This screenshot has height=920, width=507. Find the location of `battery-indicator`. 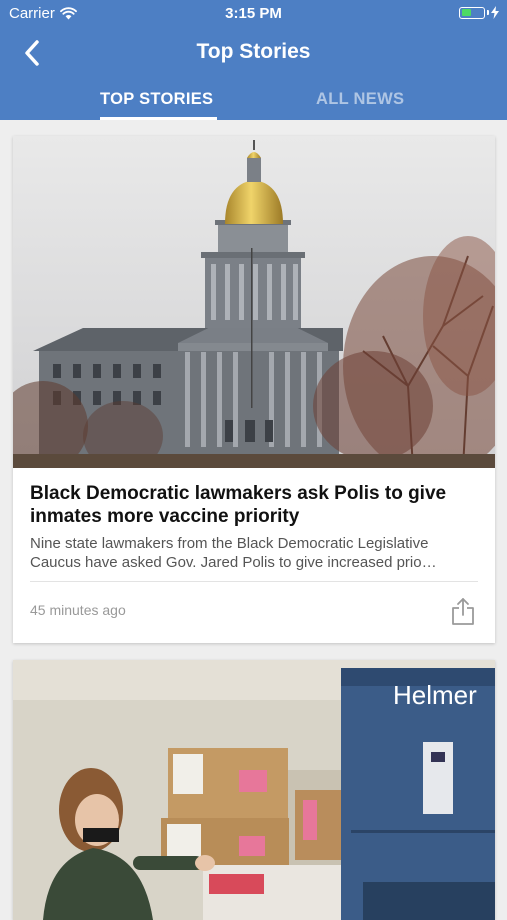

battery-indicator is located at coordinates (479, 12).